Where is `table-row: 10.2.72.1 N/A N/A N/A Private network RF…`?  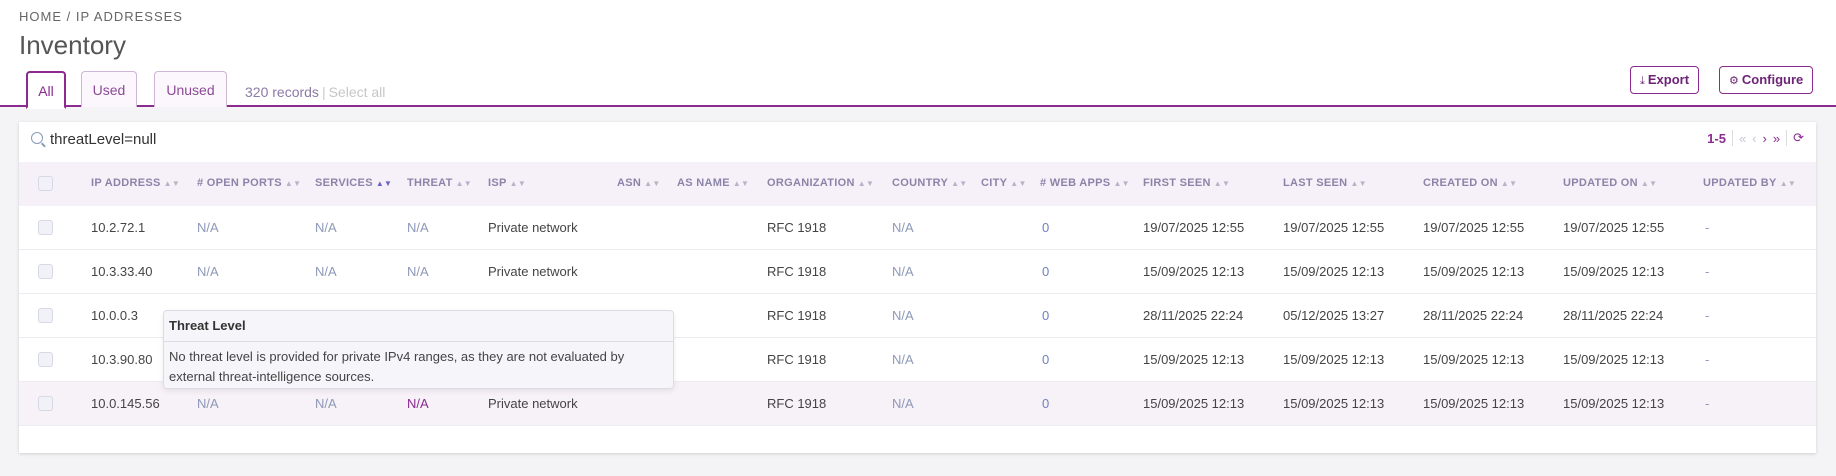
table-row: 10.2.72.1 N/A N/A N/A Private network RF… is located at coordinates (917, 228).